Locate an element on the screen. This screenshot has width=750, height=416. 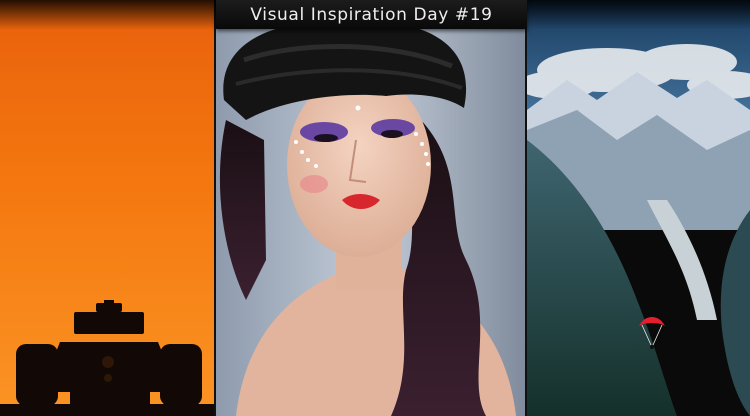
right-top-shade is located at coordinates (638, 15).